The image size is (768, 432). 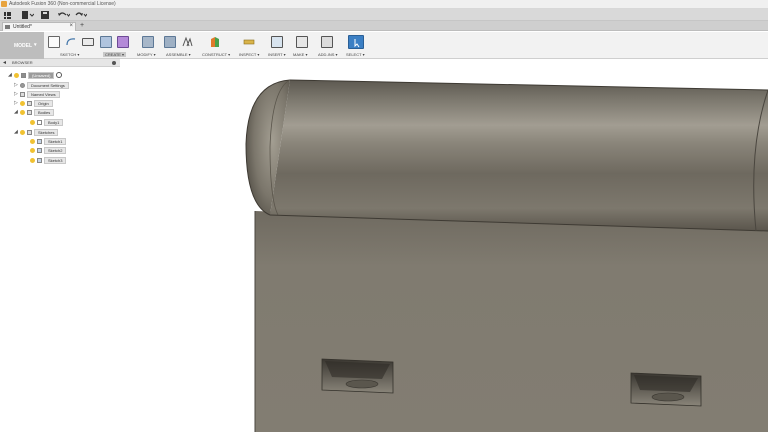 I want to click on save-icon, so click(x=45, y=15).